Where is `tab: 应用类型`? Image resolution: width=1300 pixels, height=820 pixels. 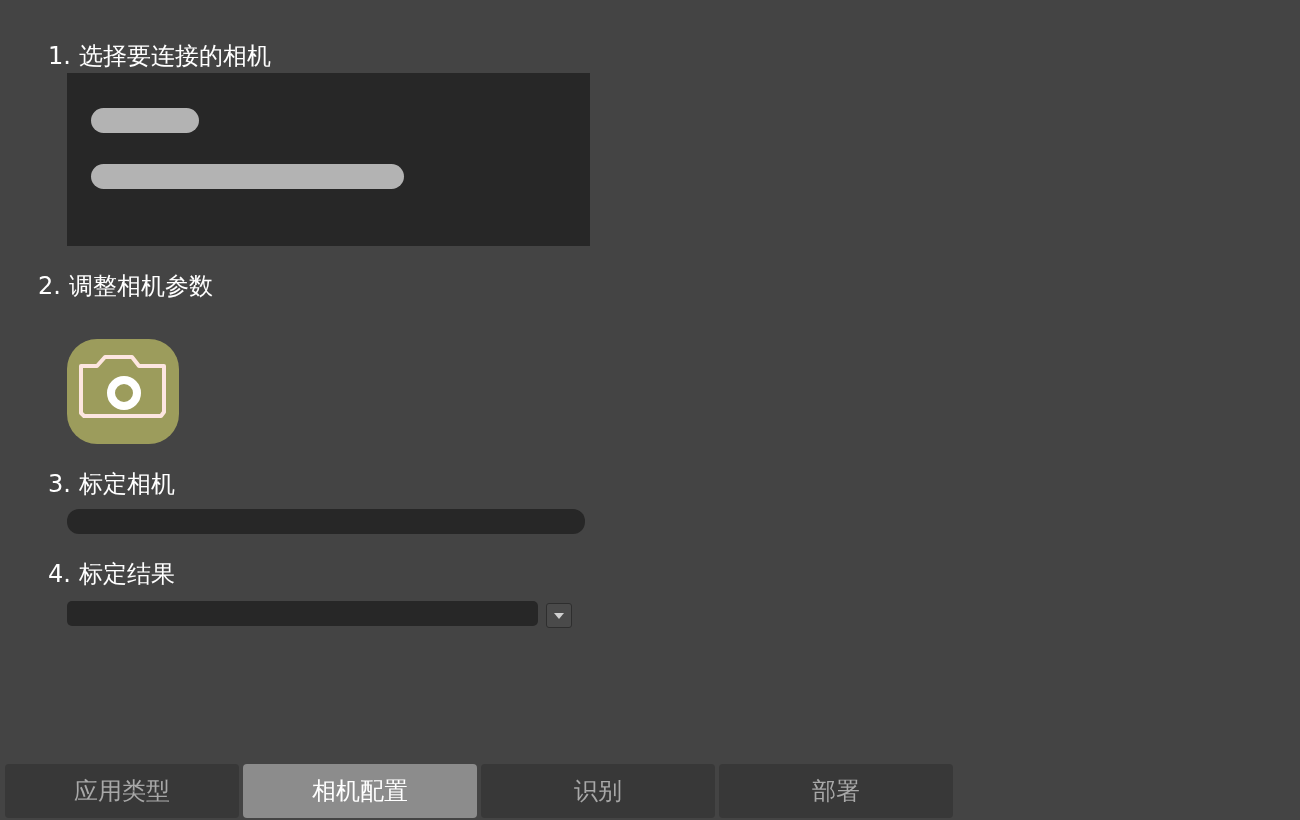
tab: 应用类型 is located at coordinates (122, 791).